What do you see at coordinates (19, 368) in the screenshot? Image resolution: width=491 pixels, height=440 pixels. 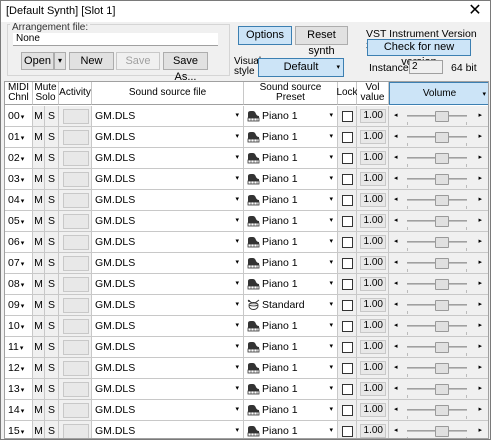 I see `midi-channel-select: 12▾` at bounding box center [19, 368].